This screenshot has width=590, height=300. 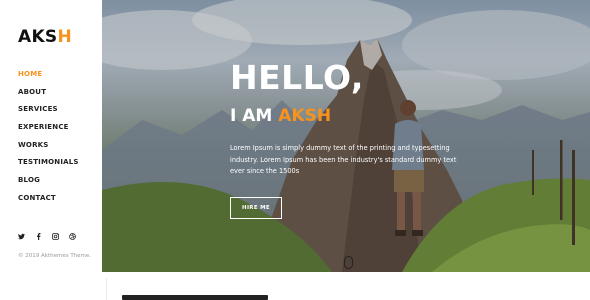 I want to click on logo: AKSH, so click(x=45, y=37).